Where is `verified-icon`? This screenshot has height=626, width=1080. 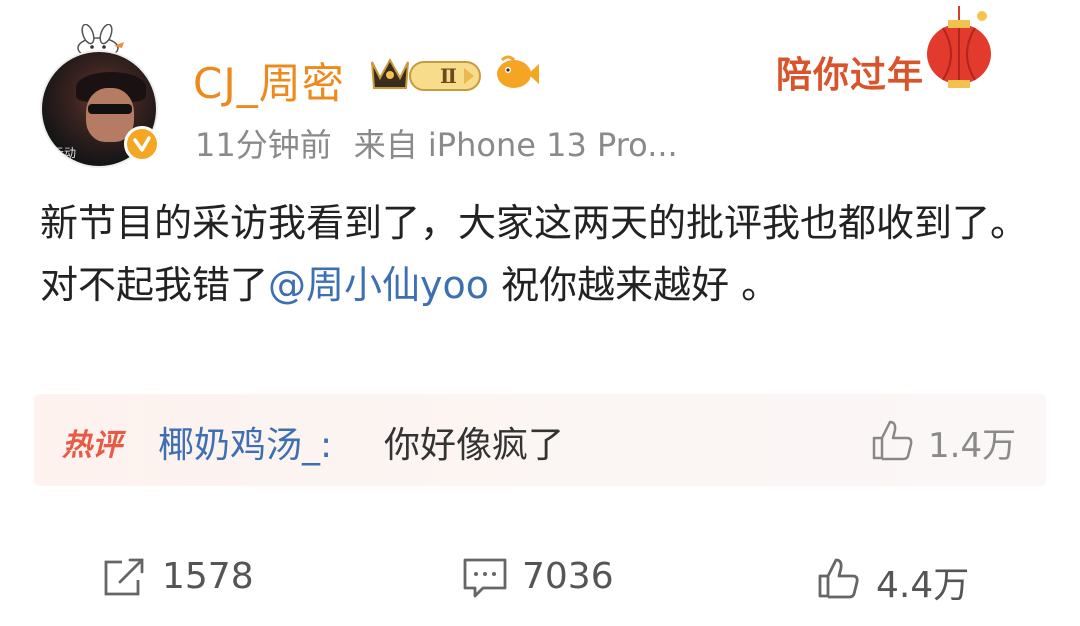
verified-icon is located at coordinates (142, 144).